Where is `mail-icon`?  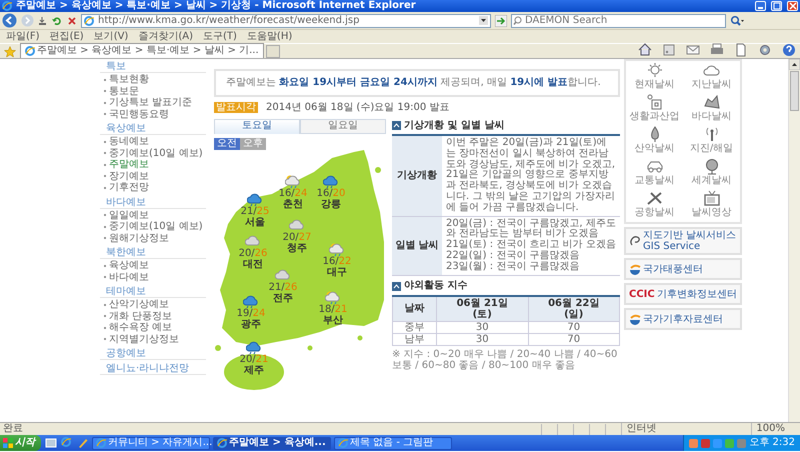 mail-icon is located at coordinates (693, 50).